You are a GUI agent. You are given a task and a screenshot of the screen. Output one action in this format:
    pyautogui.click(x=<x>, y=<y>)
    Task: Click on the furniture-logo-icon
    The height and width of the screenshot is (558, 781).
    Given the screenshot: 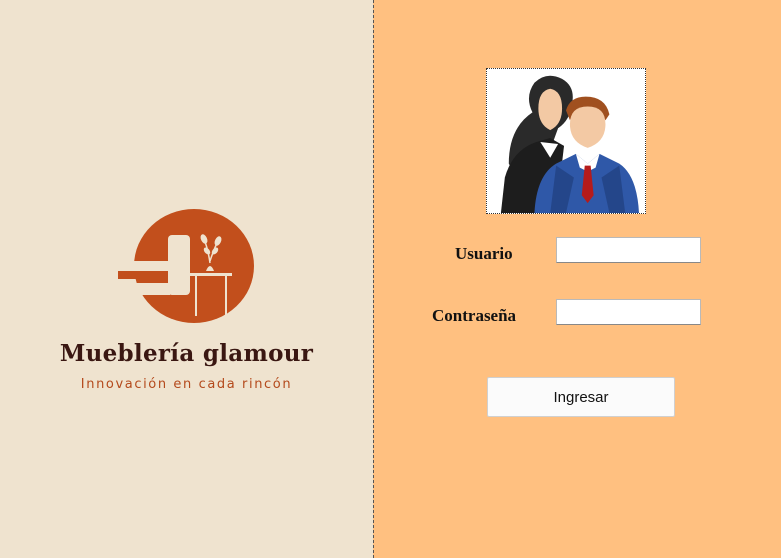 What is the action you would take?
    pyautogui.click(x=185, y=266)
    